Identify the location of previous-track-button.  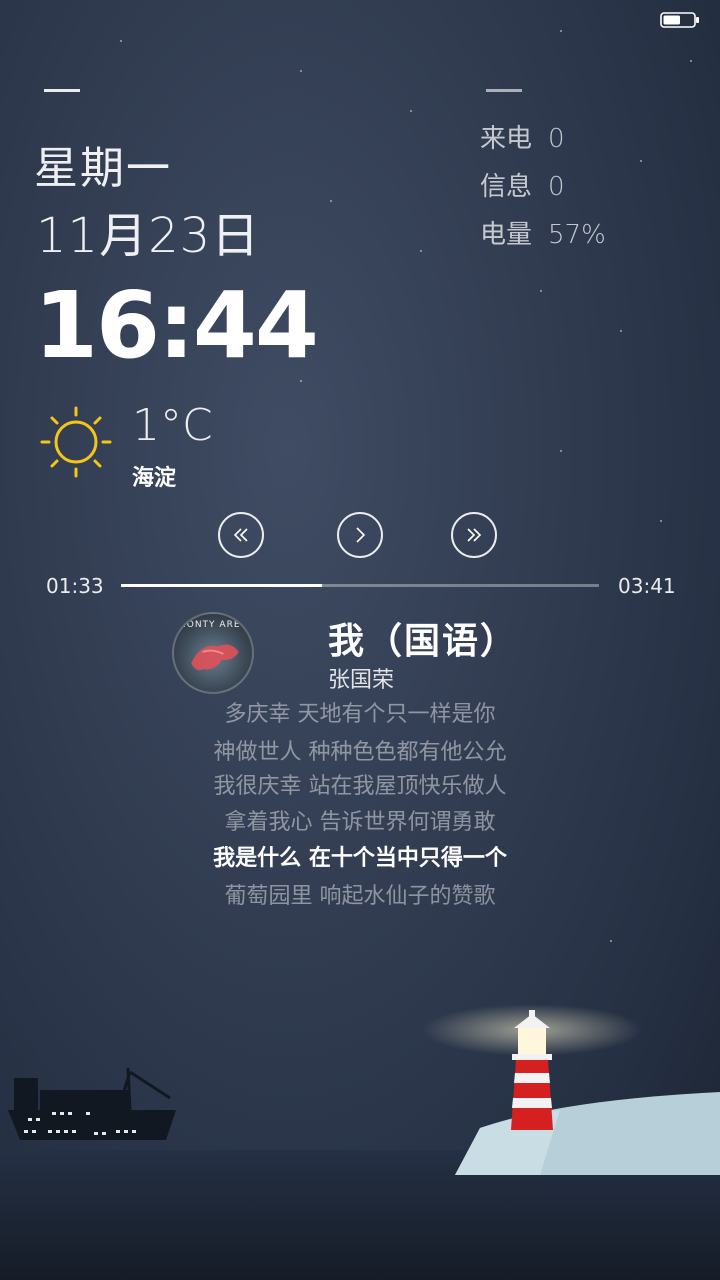
(241, 535).